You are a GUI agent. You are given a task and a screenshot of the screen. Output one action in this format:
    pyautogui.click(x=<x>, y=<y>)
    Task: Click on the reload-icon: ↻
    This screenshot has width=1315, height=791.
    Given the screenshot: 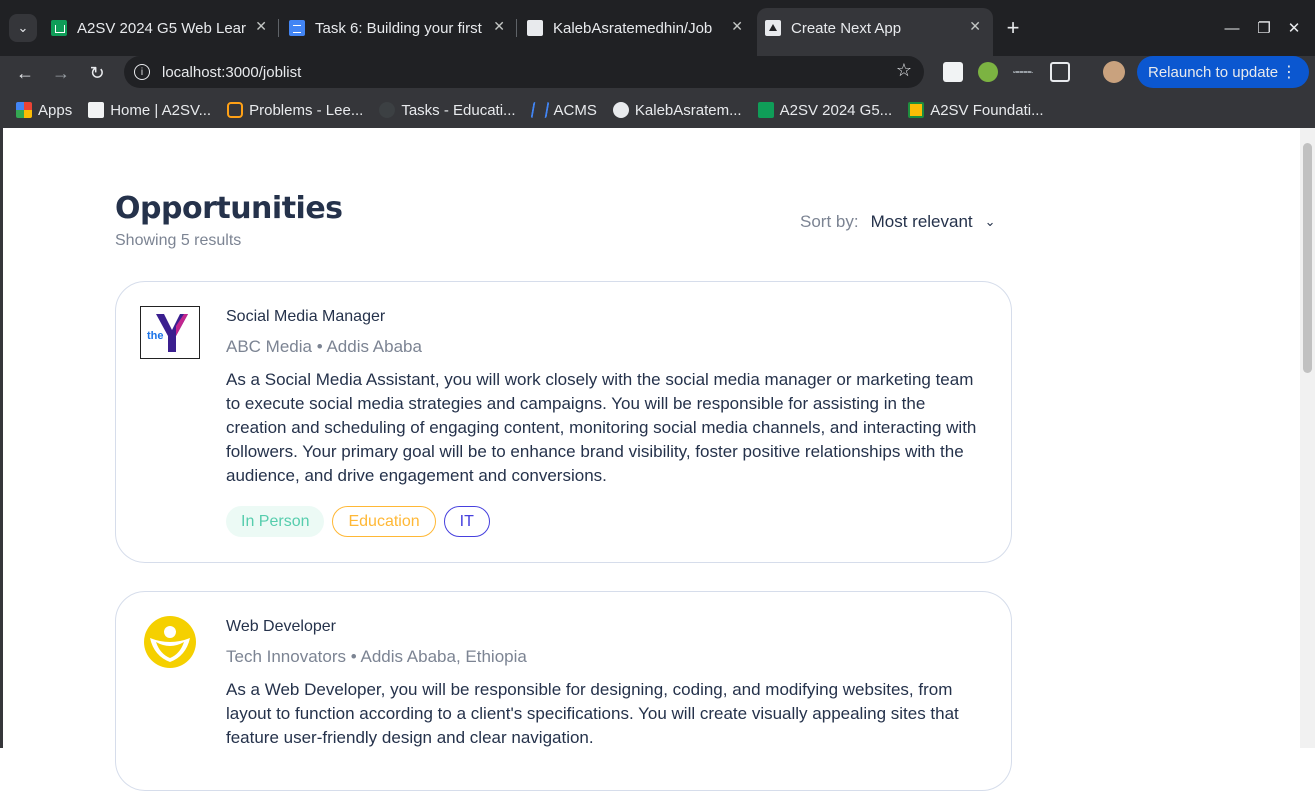 What is the action you would take?
    pyautogui.click(x=97, y=72)
    